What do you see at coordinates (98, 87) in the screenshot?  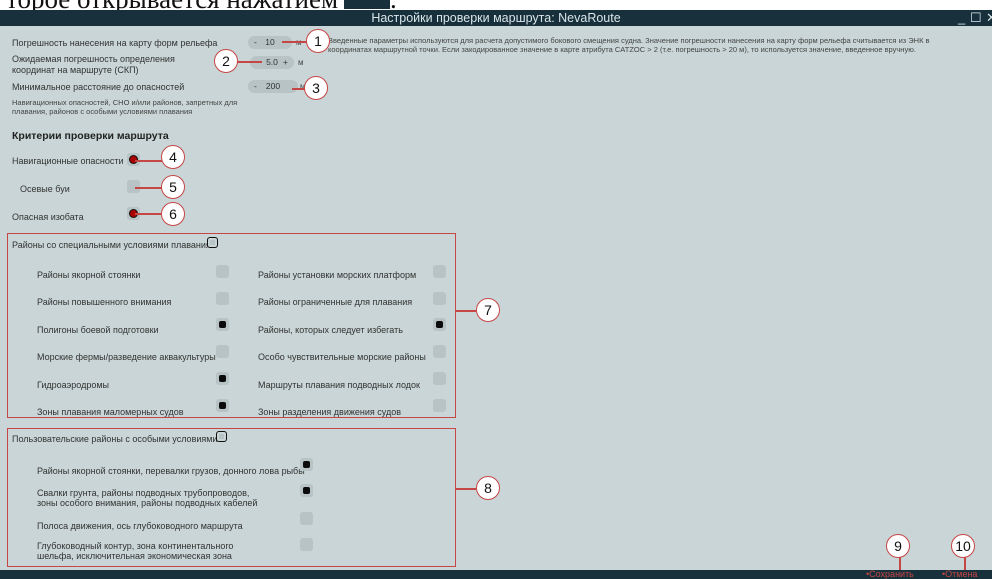 I see `min-distance-label: Минимальное расстояние до опасностей` at bounding box center [98, 87].